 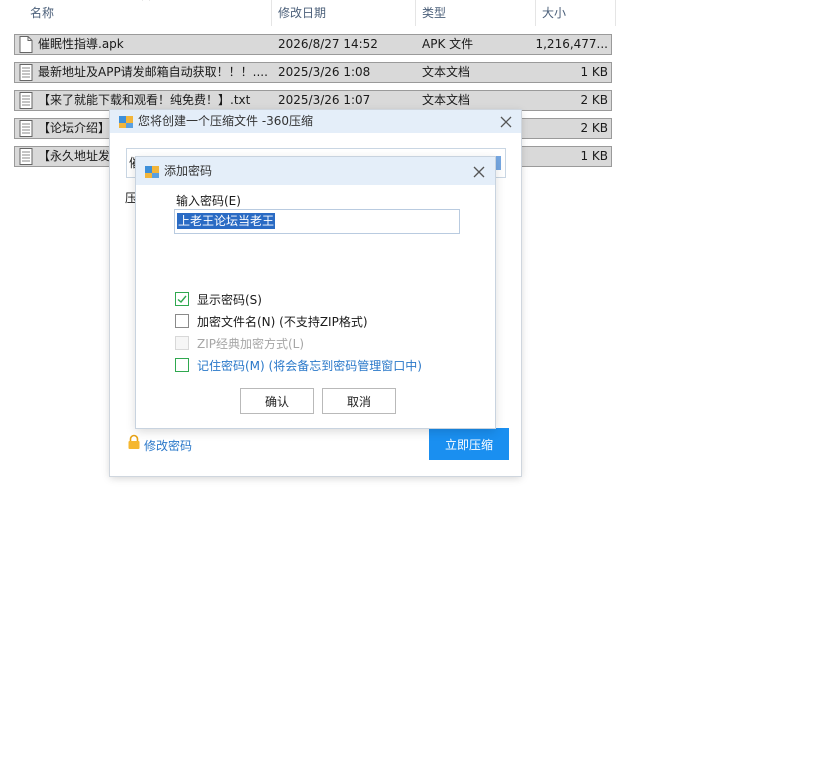 What do you see at coordinates (134, 441) in the screenshot?
I see `lock-icon` at bounding box center [134, 441].